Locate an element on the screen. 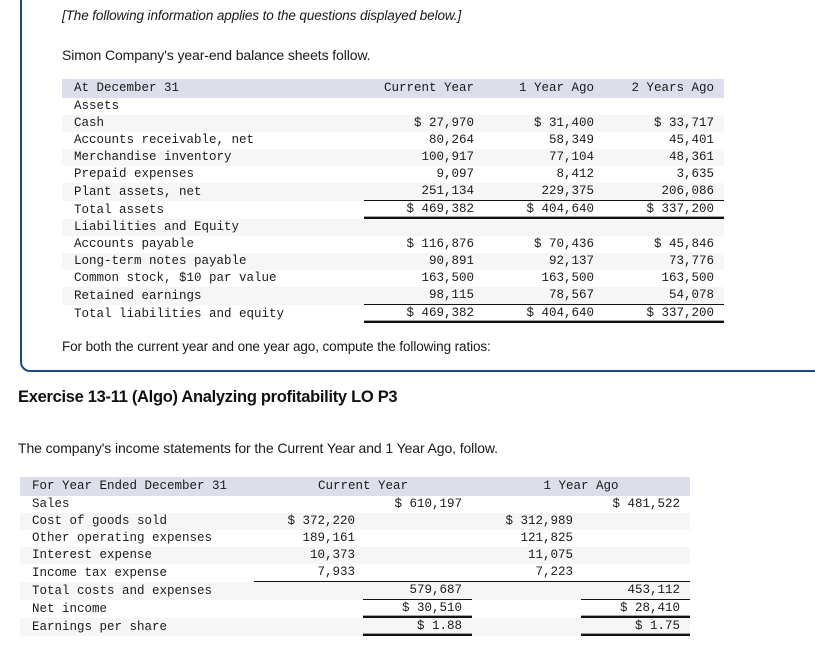 Image resolution: width=815 pixels, height=648 pixels. row-1yr-detail: 121,825 is located at coordinates (526, 538).